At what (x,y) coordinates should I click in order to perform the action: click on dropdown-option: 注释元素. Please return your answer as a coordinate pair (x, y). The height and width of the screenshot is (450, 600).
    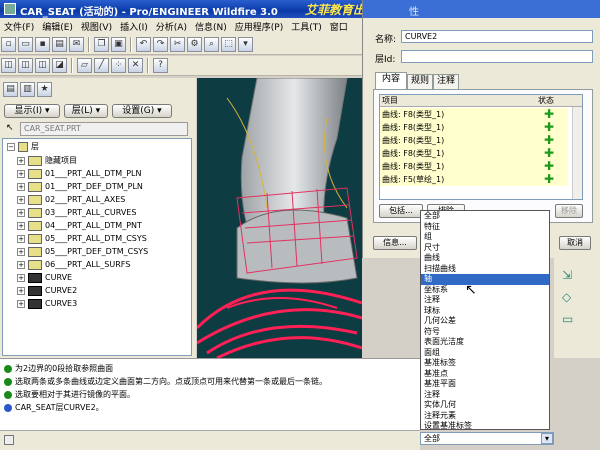
    Looking at the image, I should click on (485, 416).